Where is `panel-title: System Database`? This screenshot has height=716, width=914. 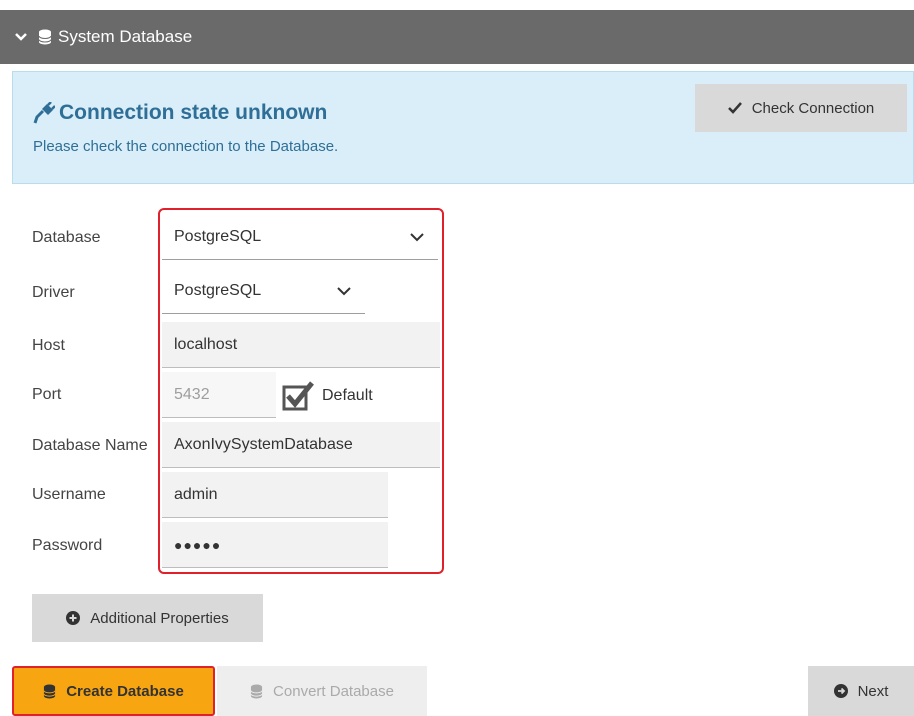
panel-title: System Database is located at coordinates (125, 36).